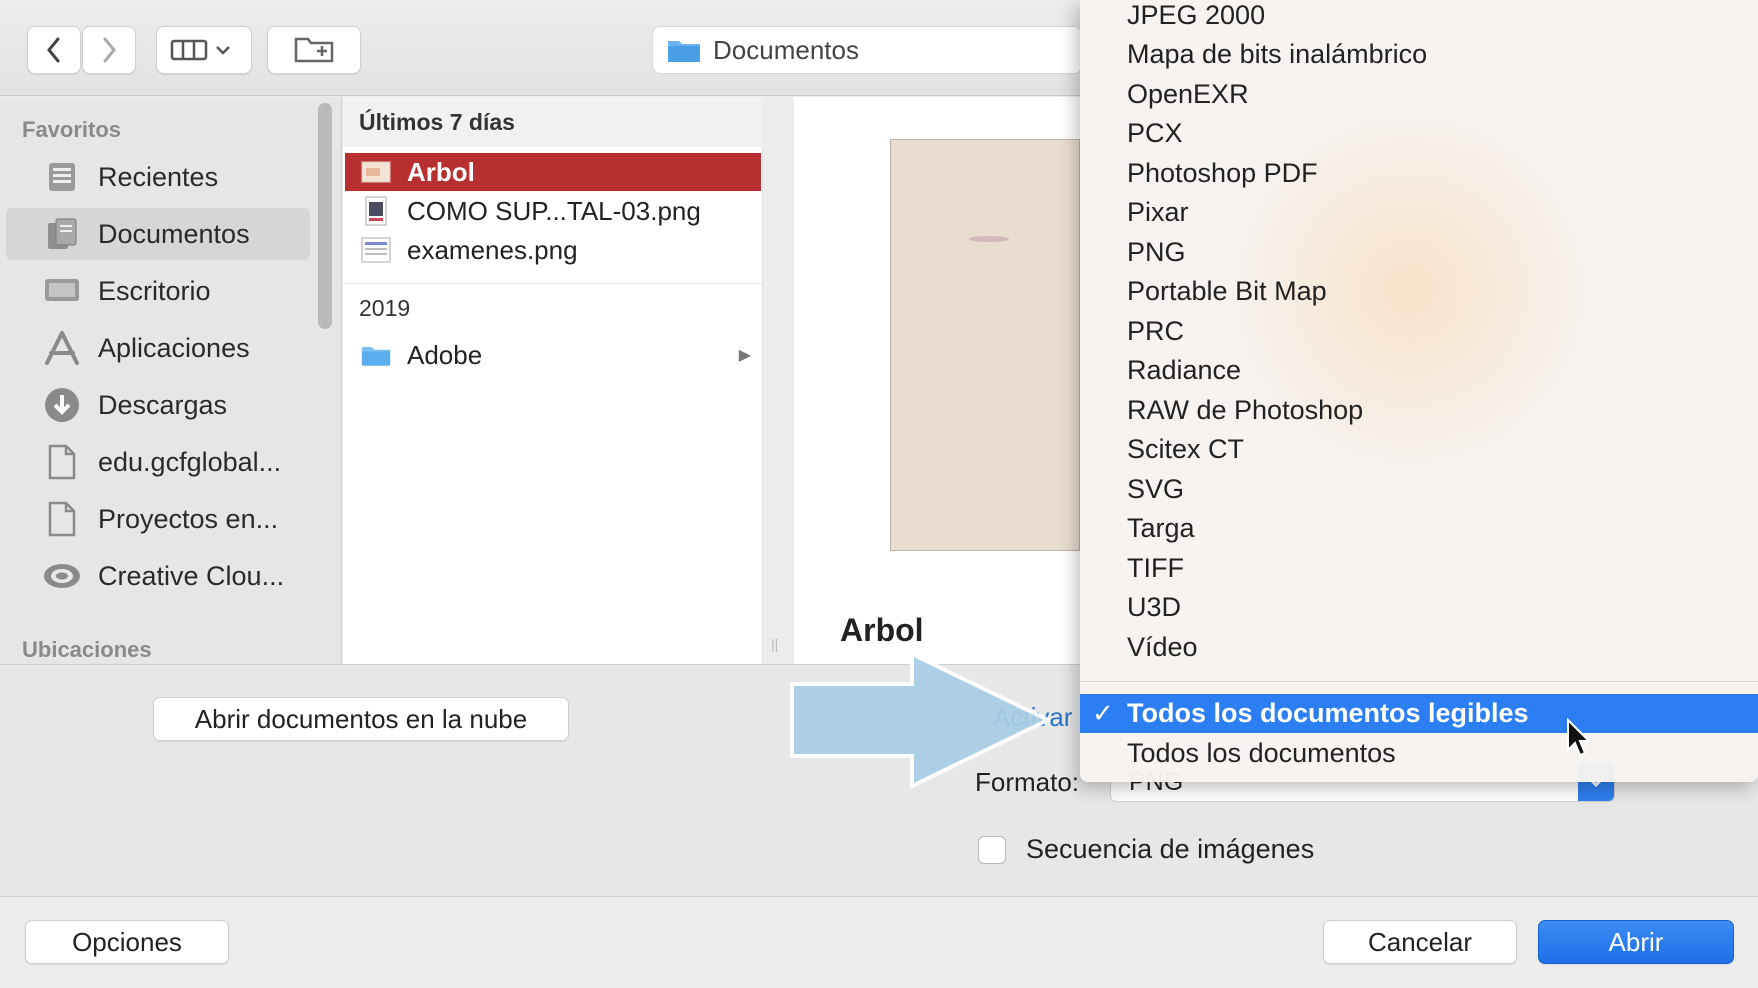 The image size is (1758, 988). I want to click on menu-item-pixar: Pixar, so click(1419, 212).